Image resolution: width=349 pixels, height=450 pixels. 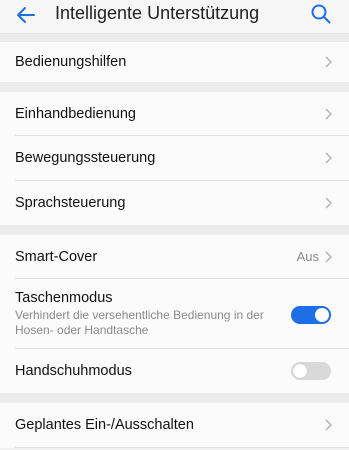 What do you see at coordinates (85, 158) in the screenshot?
I see `row-label: Bewegungssteuerung` at bounding box center [85, 158].